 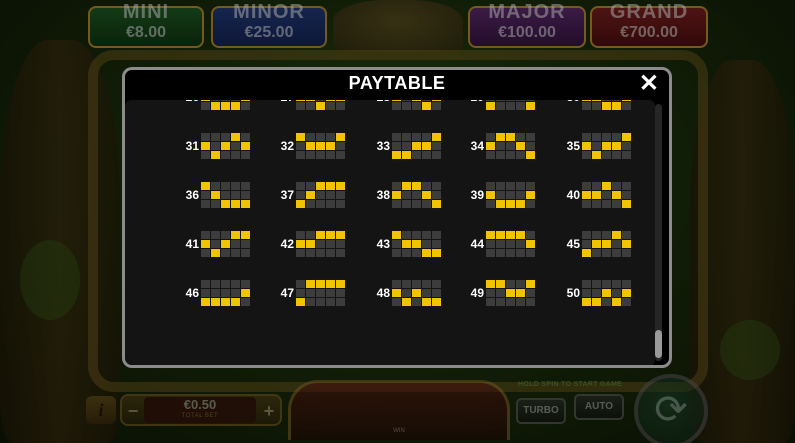 What do you see at coordinates (658, 232) in the screenshot?
I see `scrollbar-track` at bounding box center [658, 232].